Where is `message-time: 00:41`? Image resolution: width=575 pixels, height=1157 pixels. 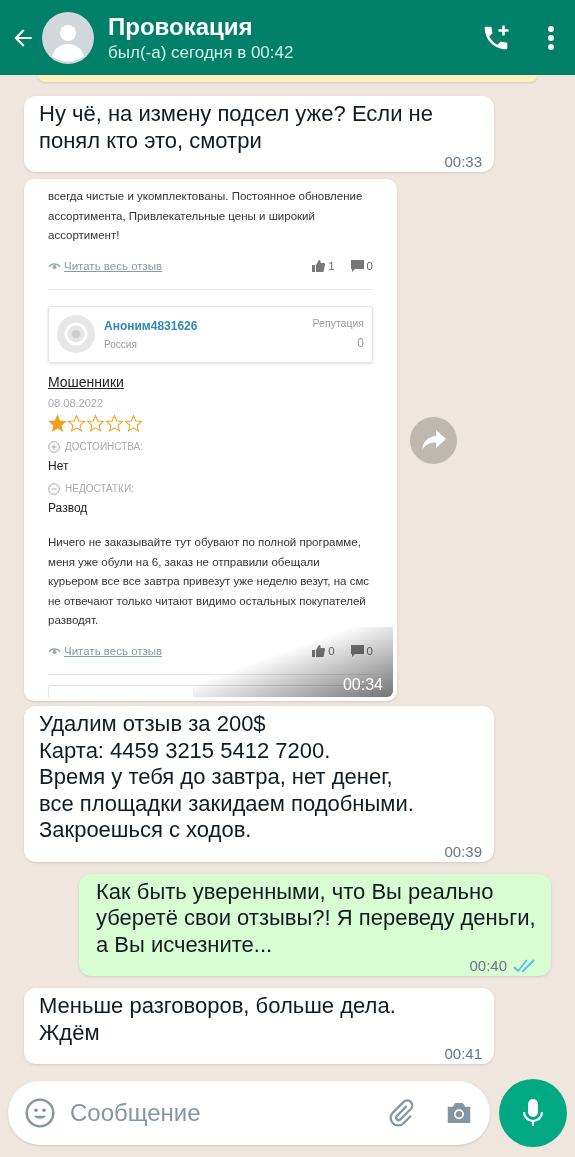 message-time: 00:41 is located at coordinates (463, 1054).